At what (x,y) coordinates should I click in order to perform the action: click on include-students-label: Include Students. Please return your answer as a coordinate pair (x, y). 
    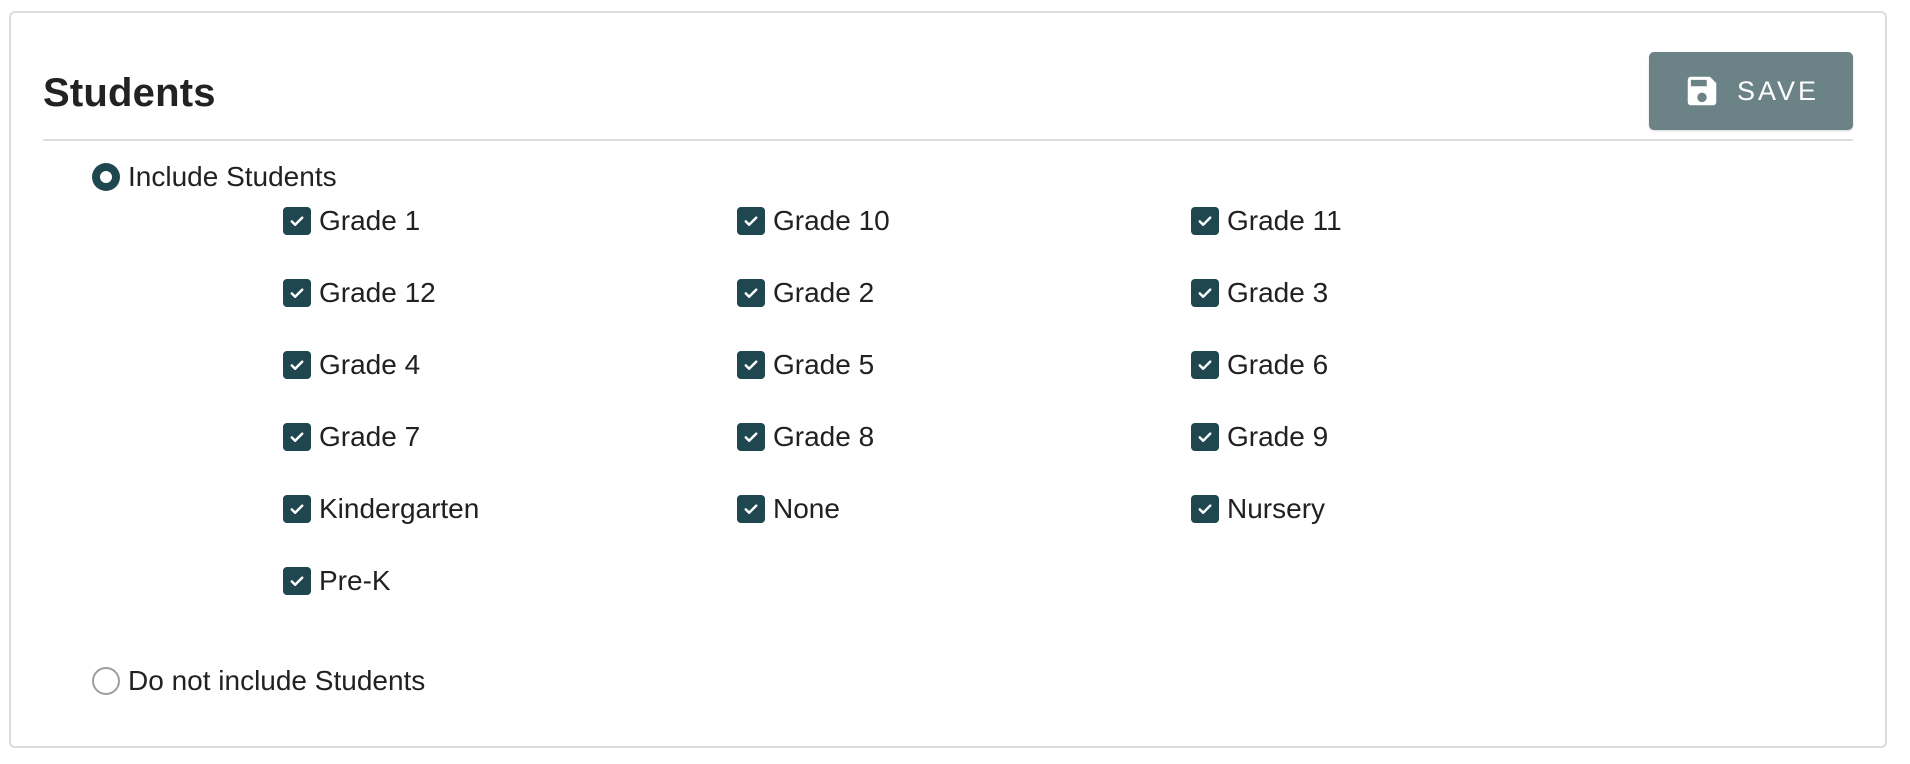
    Looking at the image, I should click on (232, 176).